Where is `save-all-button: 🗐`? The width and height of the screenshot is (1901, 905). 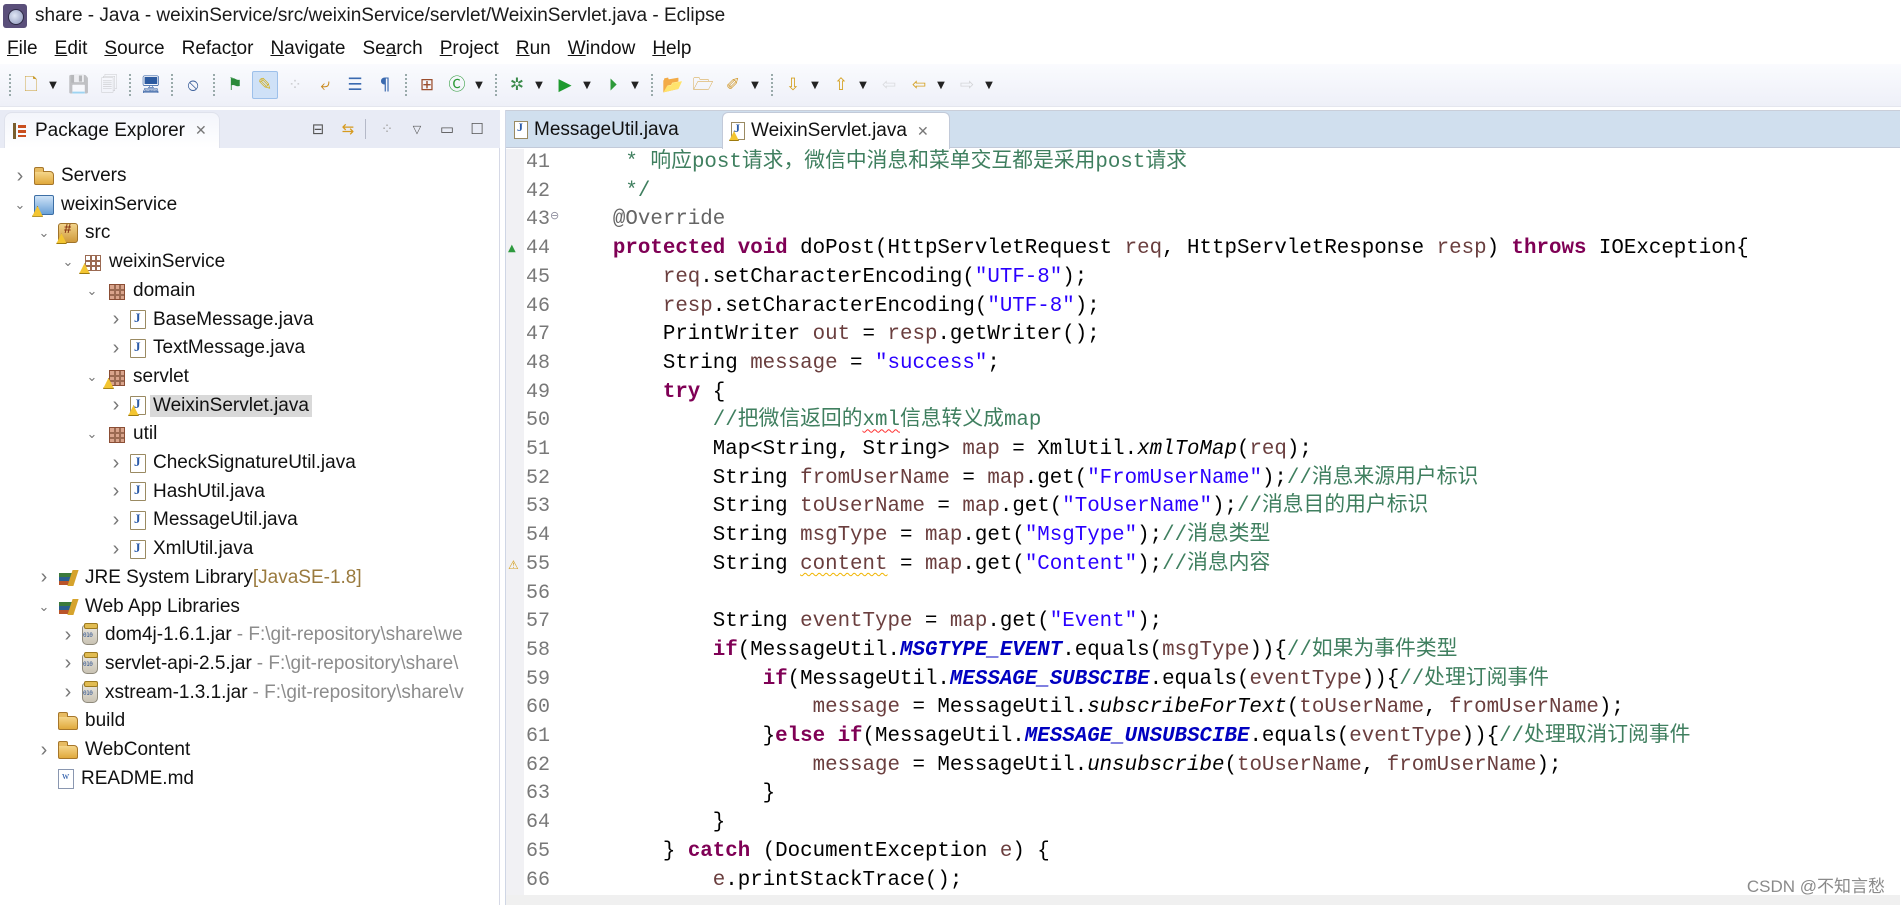
save-all-button: 🗐 is located at coordinates (109, 85).